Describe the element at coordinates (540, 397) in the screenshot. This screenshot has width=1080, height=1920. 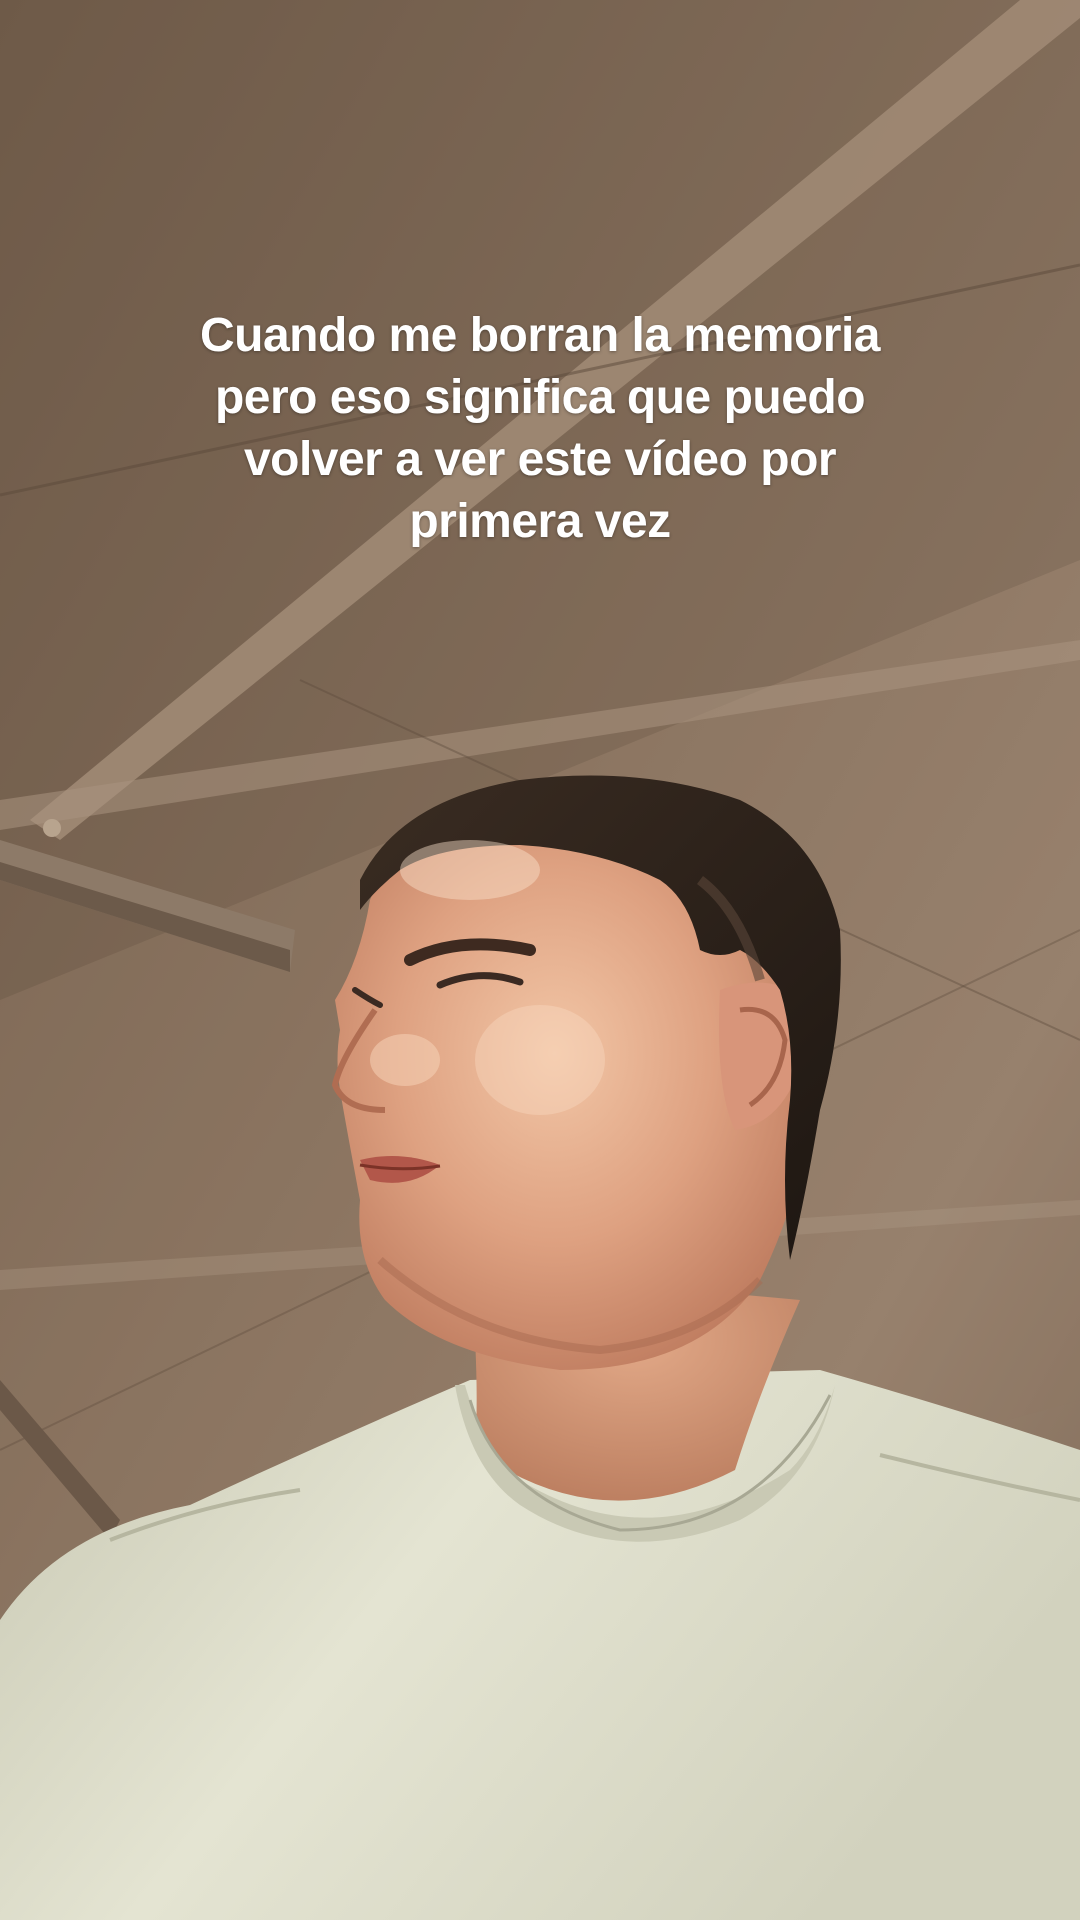
I see `caption-line: pero eso significa que puedo` at that location.